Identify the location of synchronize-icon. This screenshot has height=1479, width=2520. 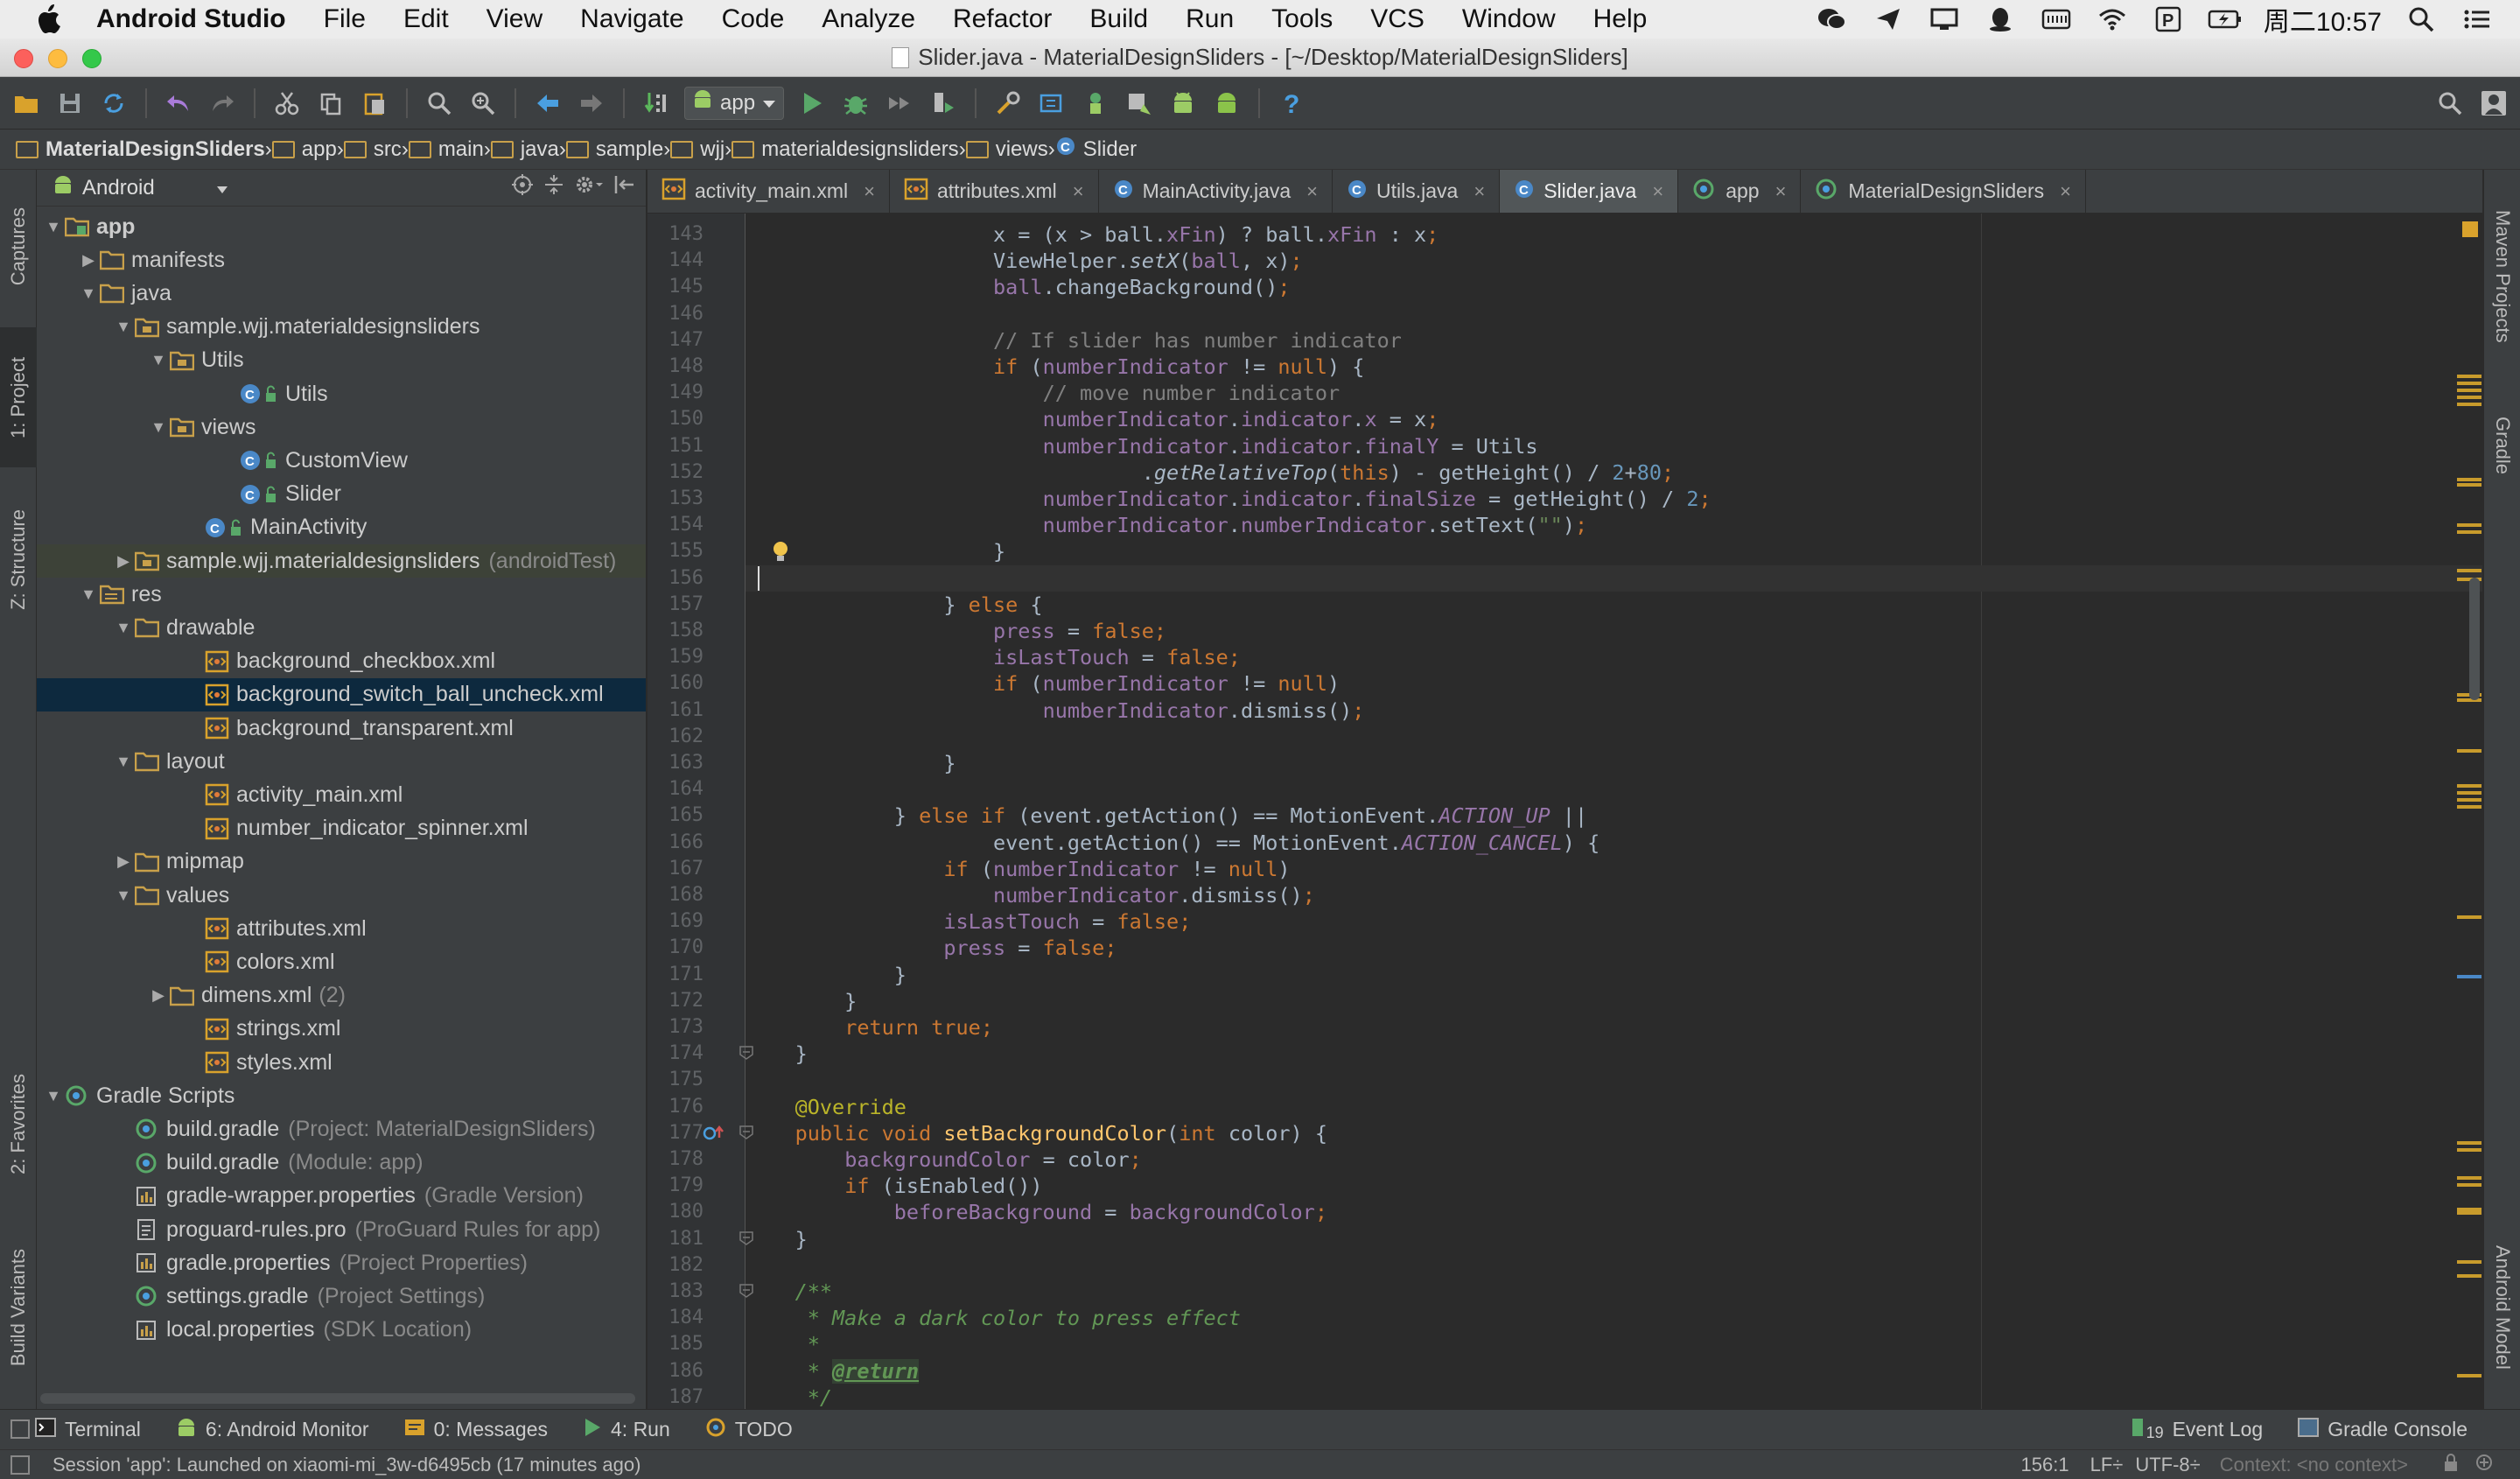
(114, 104).